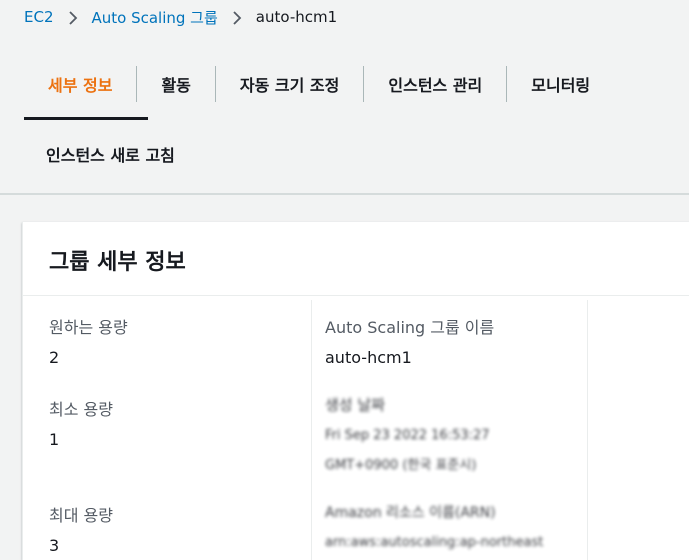 Image resolution: width=689 pixels, height=560 pixels. Describe the element at coordinates (410, 513) in the screenshot. I see `arn-label: Amazon 리소스 이름(ARN)` at that location.